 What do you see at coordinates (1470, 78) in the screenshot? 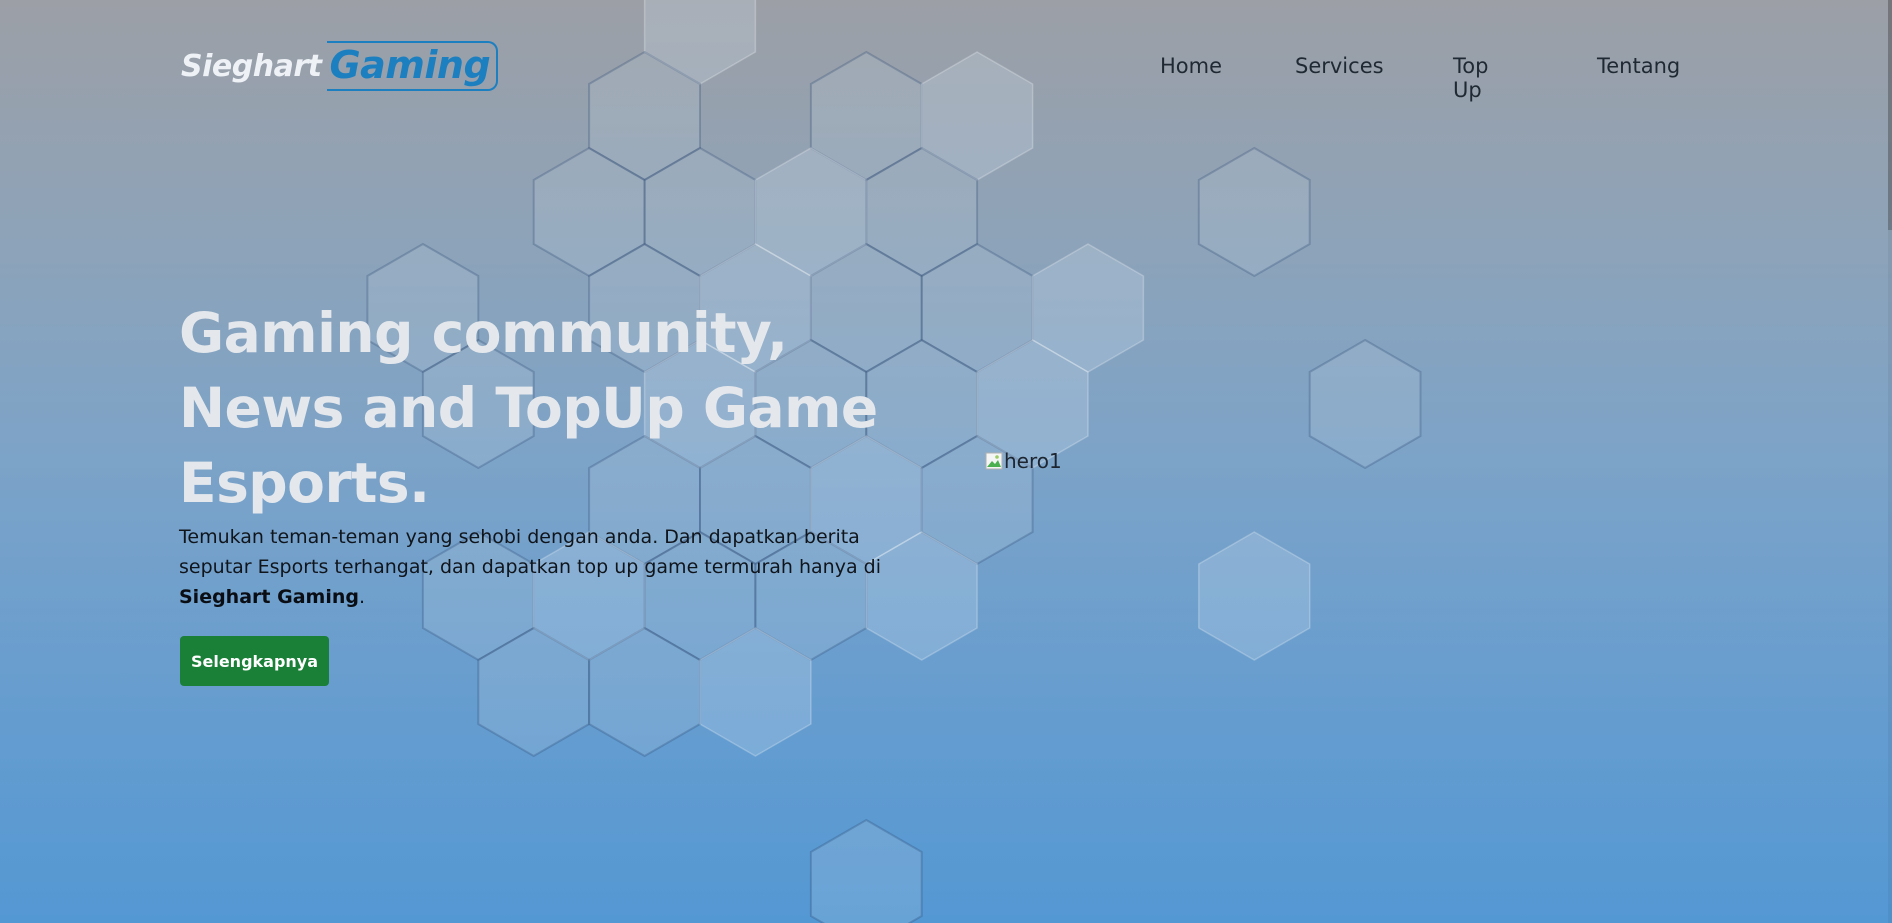
I see `nav-link-top-up: Top Up` at bounding box center [1470, 78].